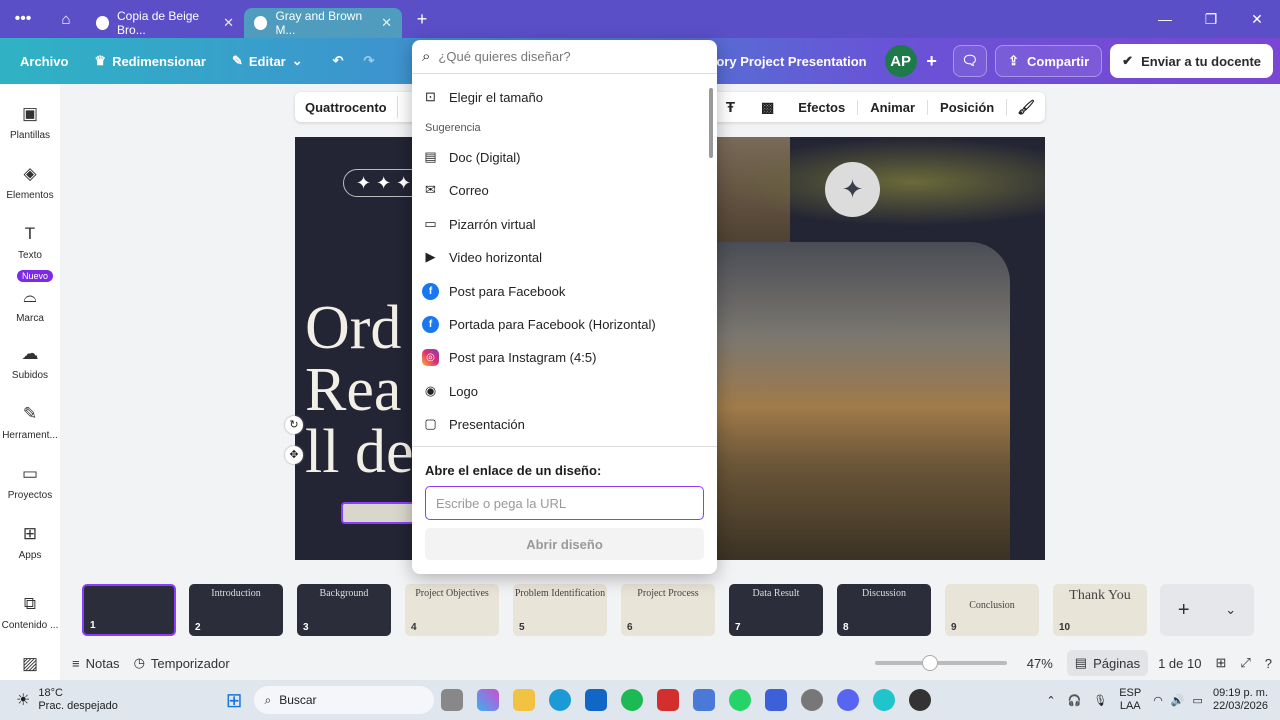 This screenshot has width=1280, height=720. I want to click on tray-chevron-icon: ⌃, so click(1050, 700).